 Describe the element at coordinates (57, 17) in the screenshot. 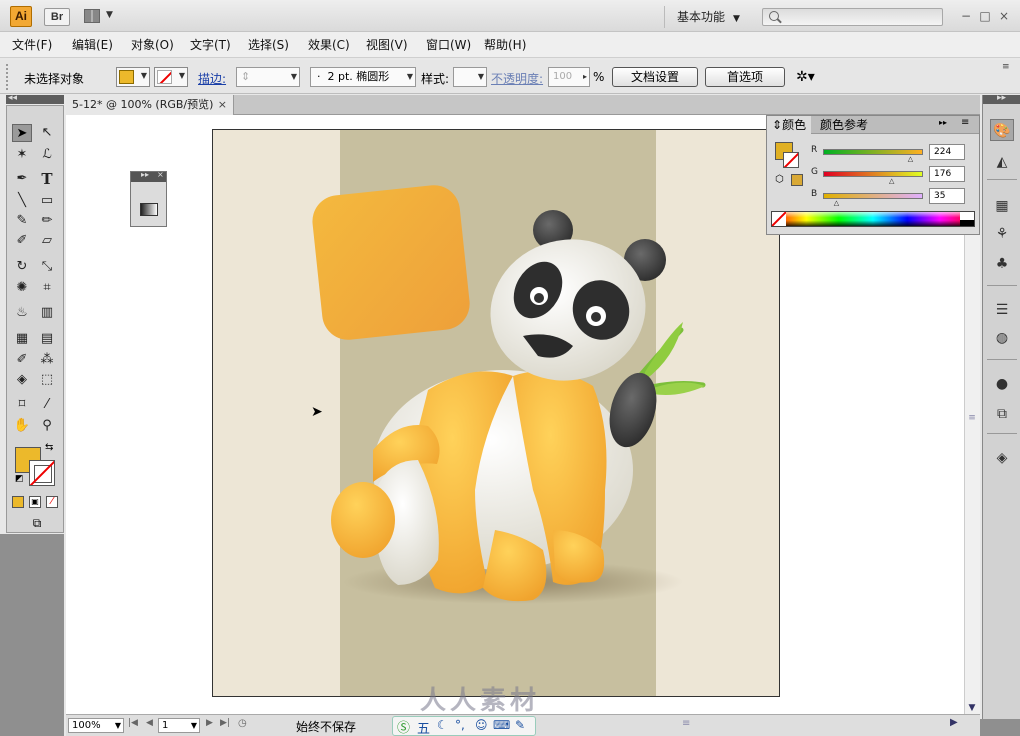

I see `bridge-button: Br` at that location.